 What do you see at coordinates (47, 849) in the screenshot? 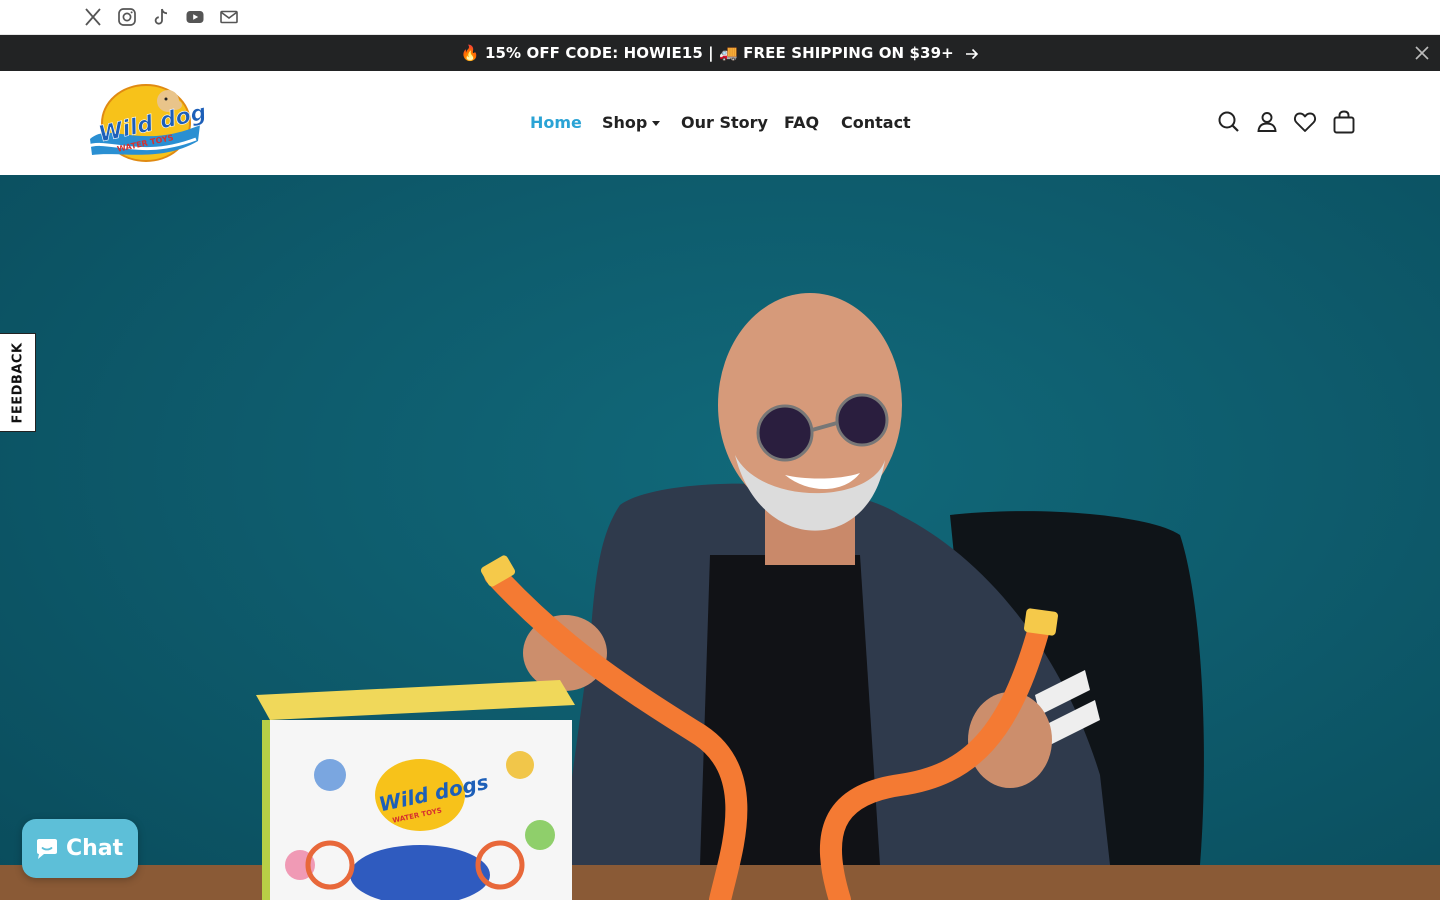
I see `chat-bubble-icon` at bounding box center [47, 849].